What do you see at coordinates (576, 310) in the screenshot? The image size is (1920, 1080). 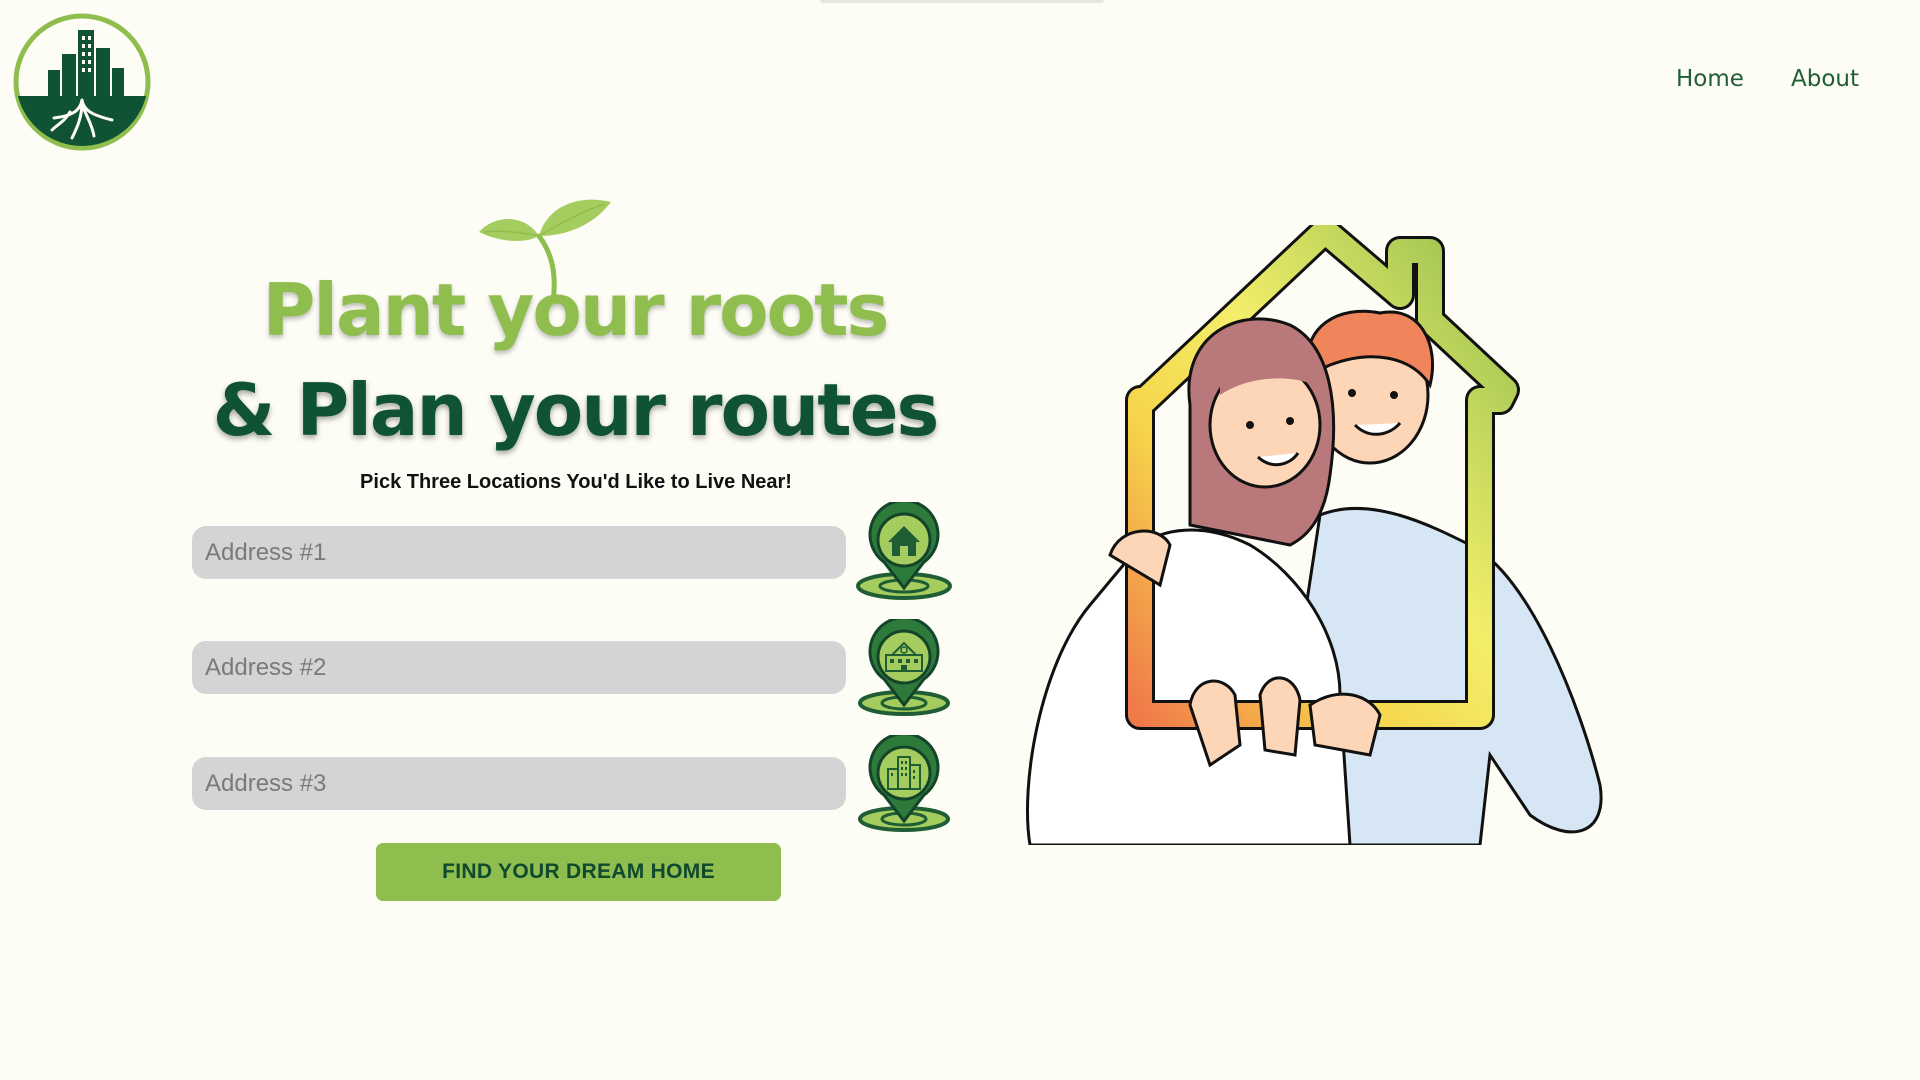 I see `hero-title-line1: Plant your roots` at bounding box center [576, 310].